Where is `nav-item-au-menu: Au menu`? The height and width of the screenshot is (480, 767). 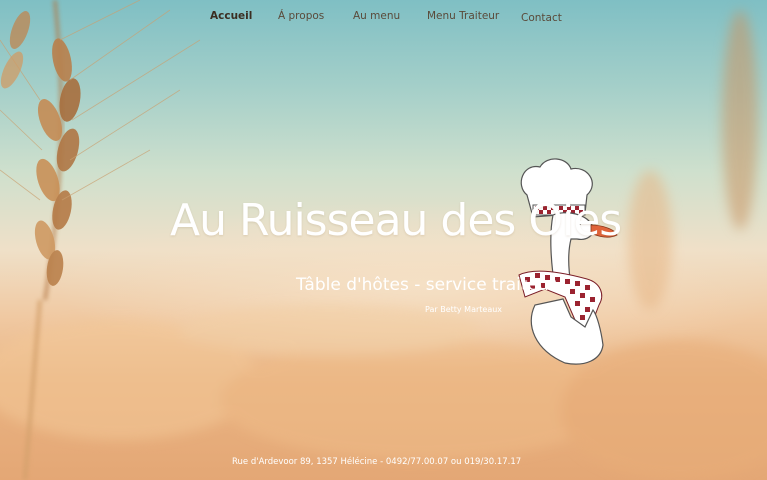
nav-item-au-menu: Au menu is located at coordinates (376, 16).